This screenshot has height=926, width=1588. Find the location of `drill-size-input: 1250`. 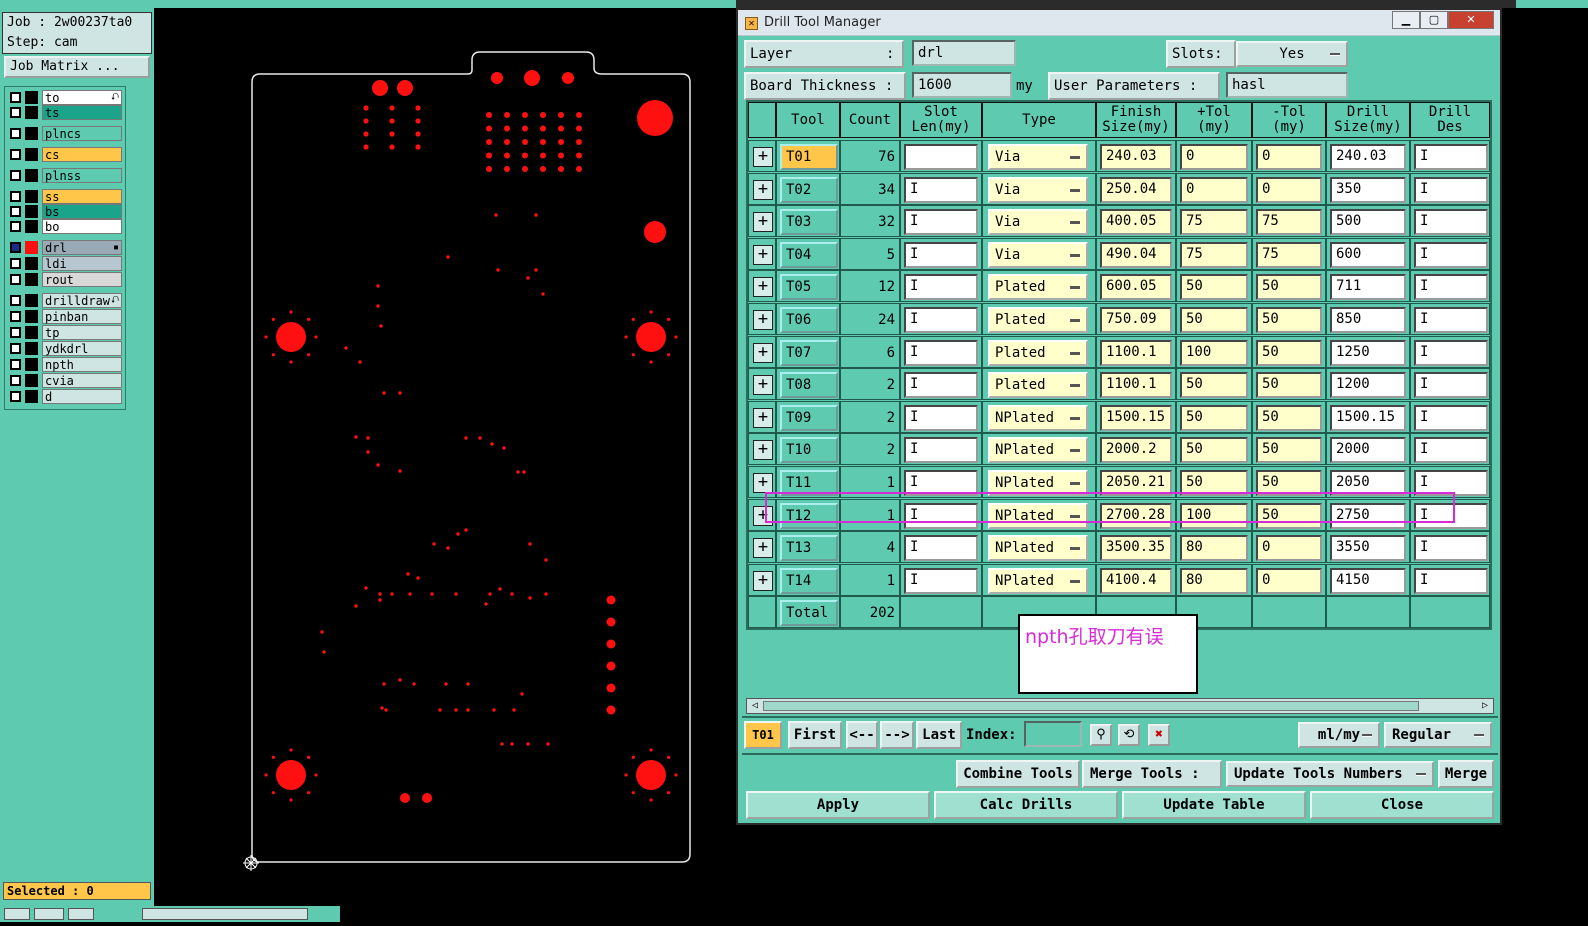

drill-size-input: 1250 is located at coordinates (1368, 352).